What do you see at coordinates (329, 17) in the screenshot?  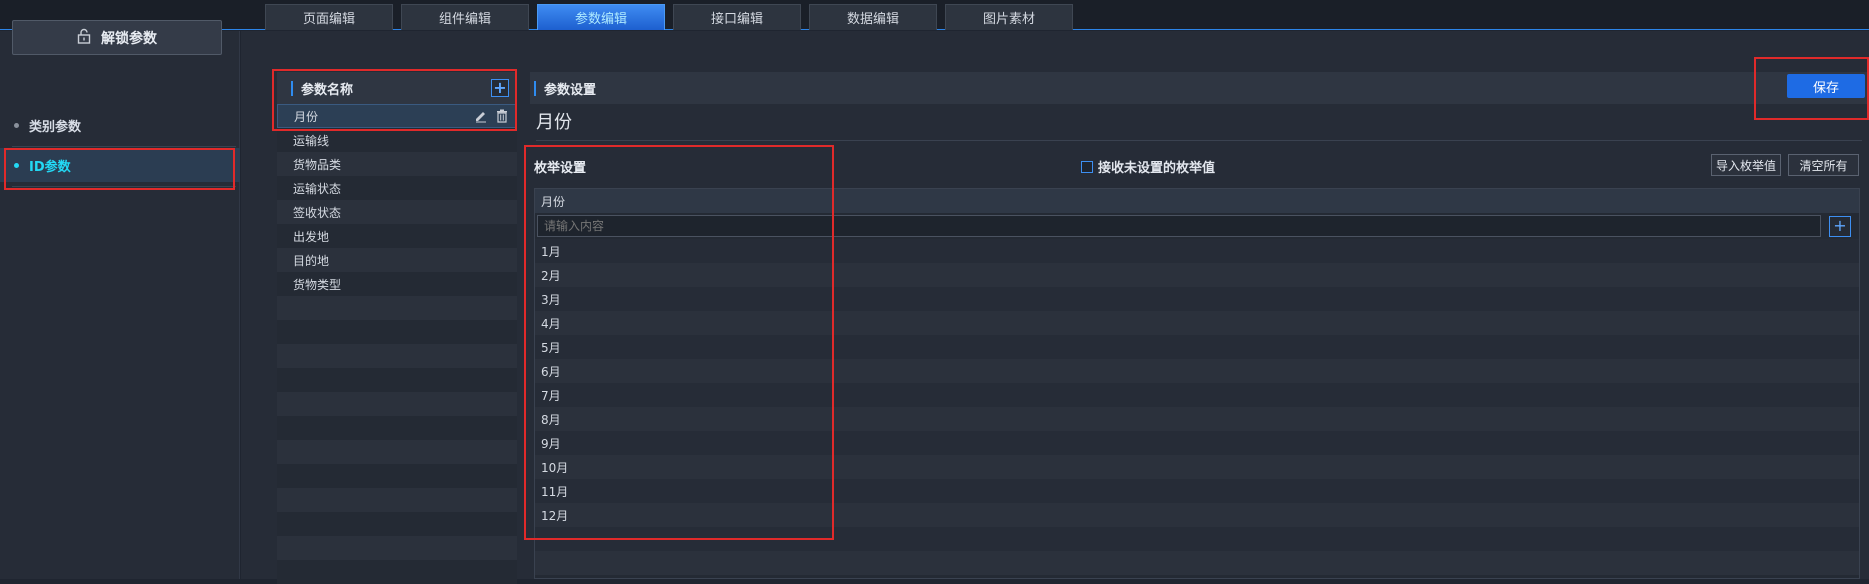 I see `tab-page-edit: 页面编辑` at bounding box center [329, 17].